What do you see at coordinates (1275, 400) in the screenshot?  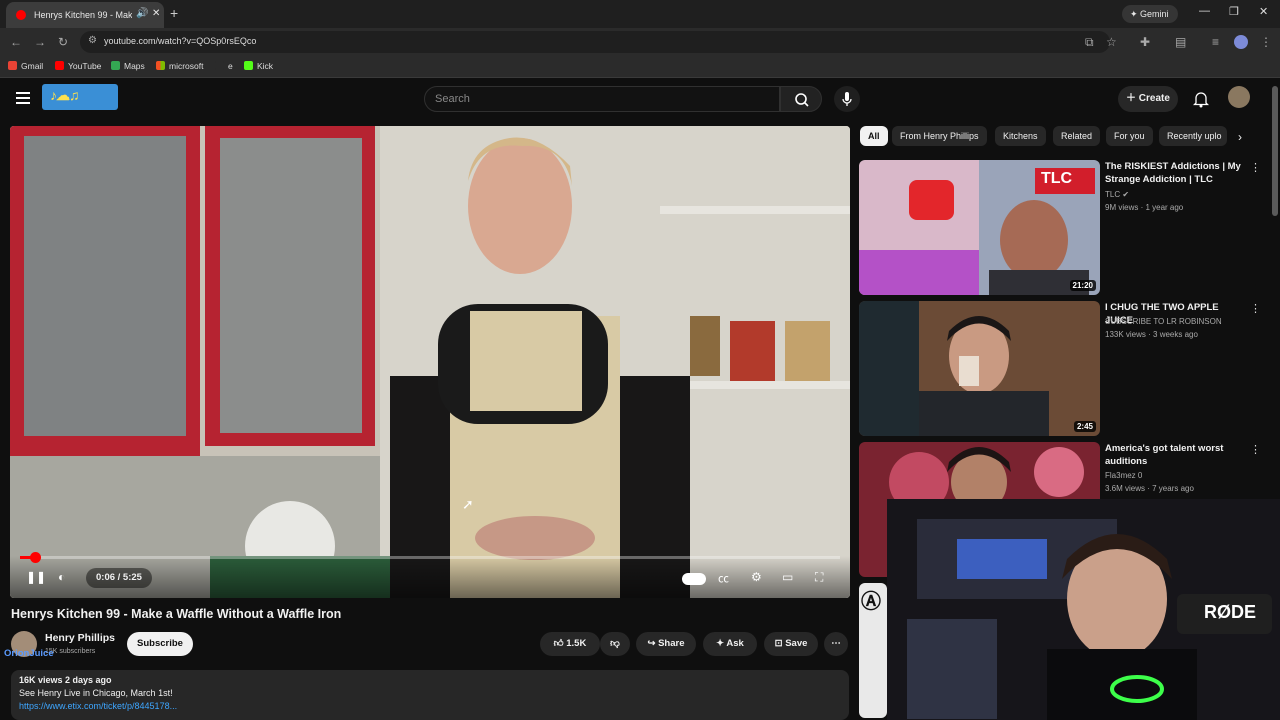 I see `page-scrollbar` at bounding box center [1275, 400].